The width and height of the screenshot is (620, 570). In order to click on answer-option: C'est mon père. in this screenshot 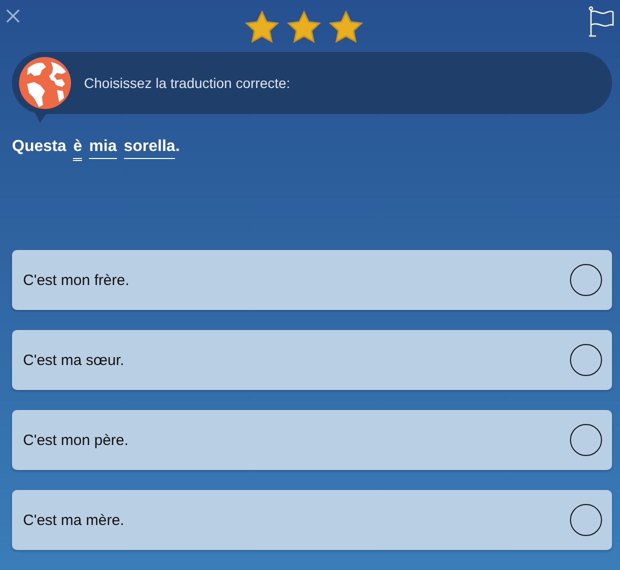, I will do `click(312, 440)`.